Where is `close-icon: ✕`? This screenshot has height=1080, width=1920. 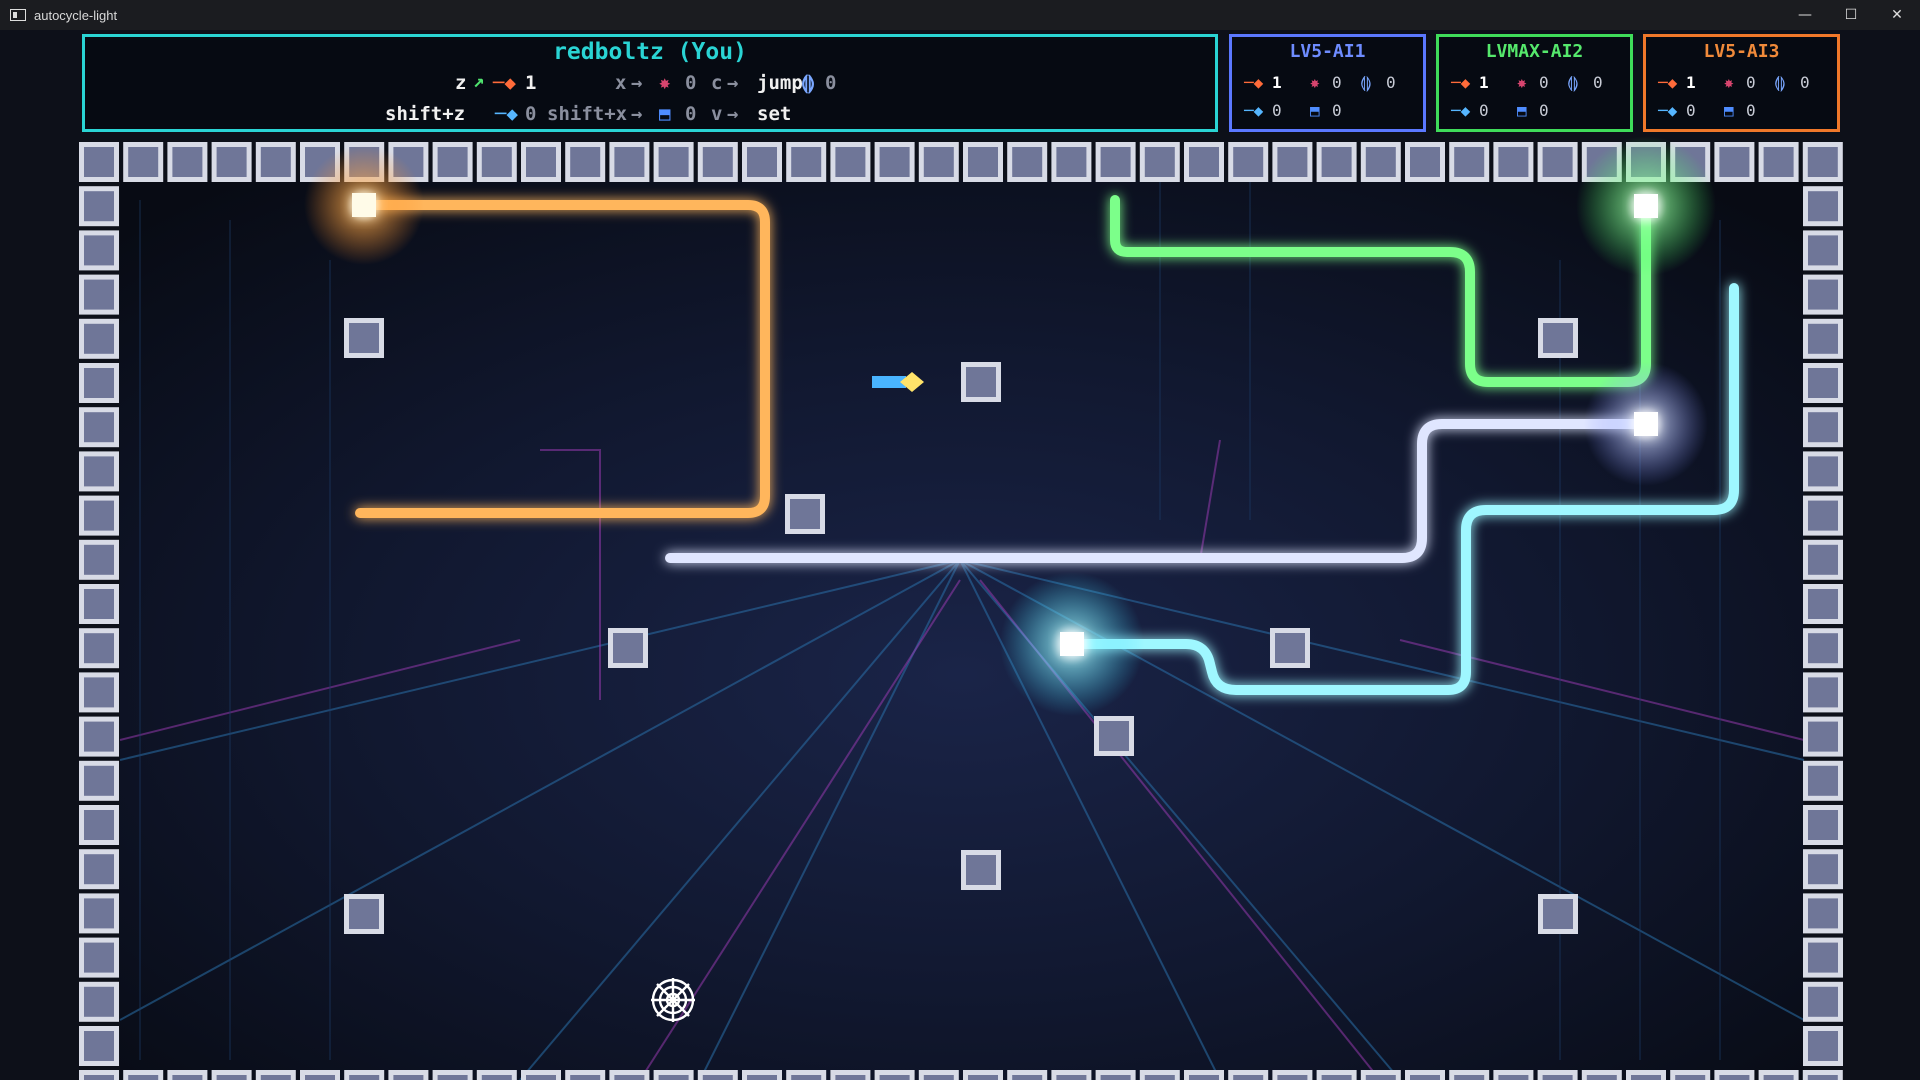 close-icon: ✕ is located at coordinates (1897, 15).